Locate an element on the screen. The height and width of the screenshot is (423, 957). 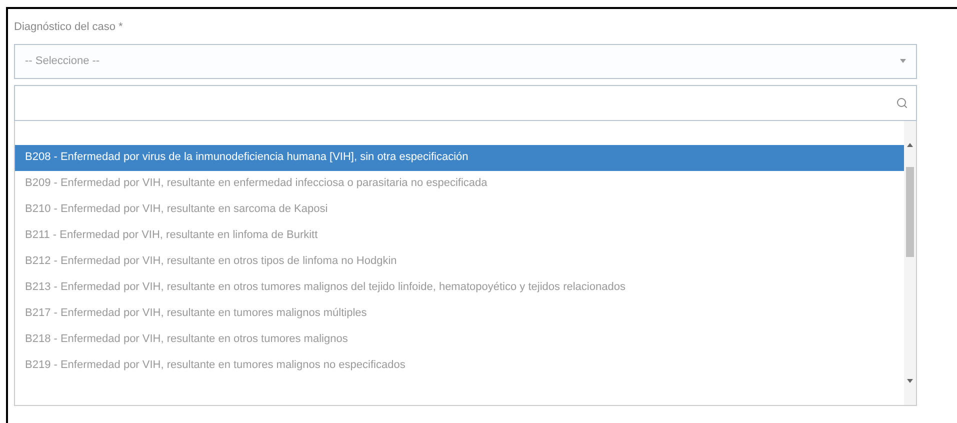
scroll-down-icon is located at coordinates (910, 380).